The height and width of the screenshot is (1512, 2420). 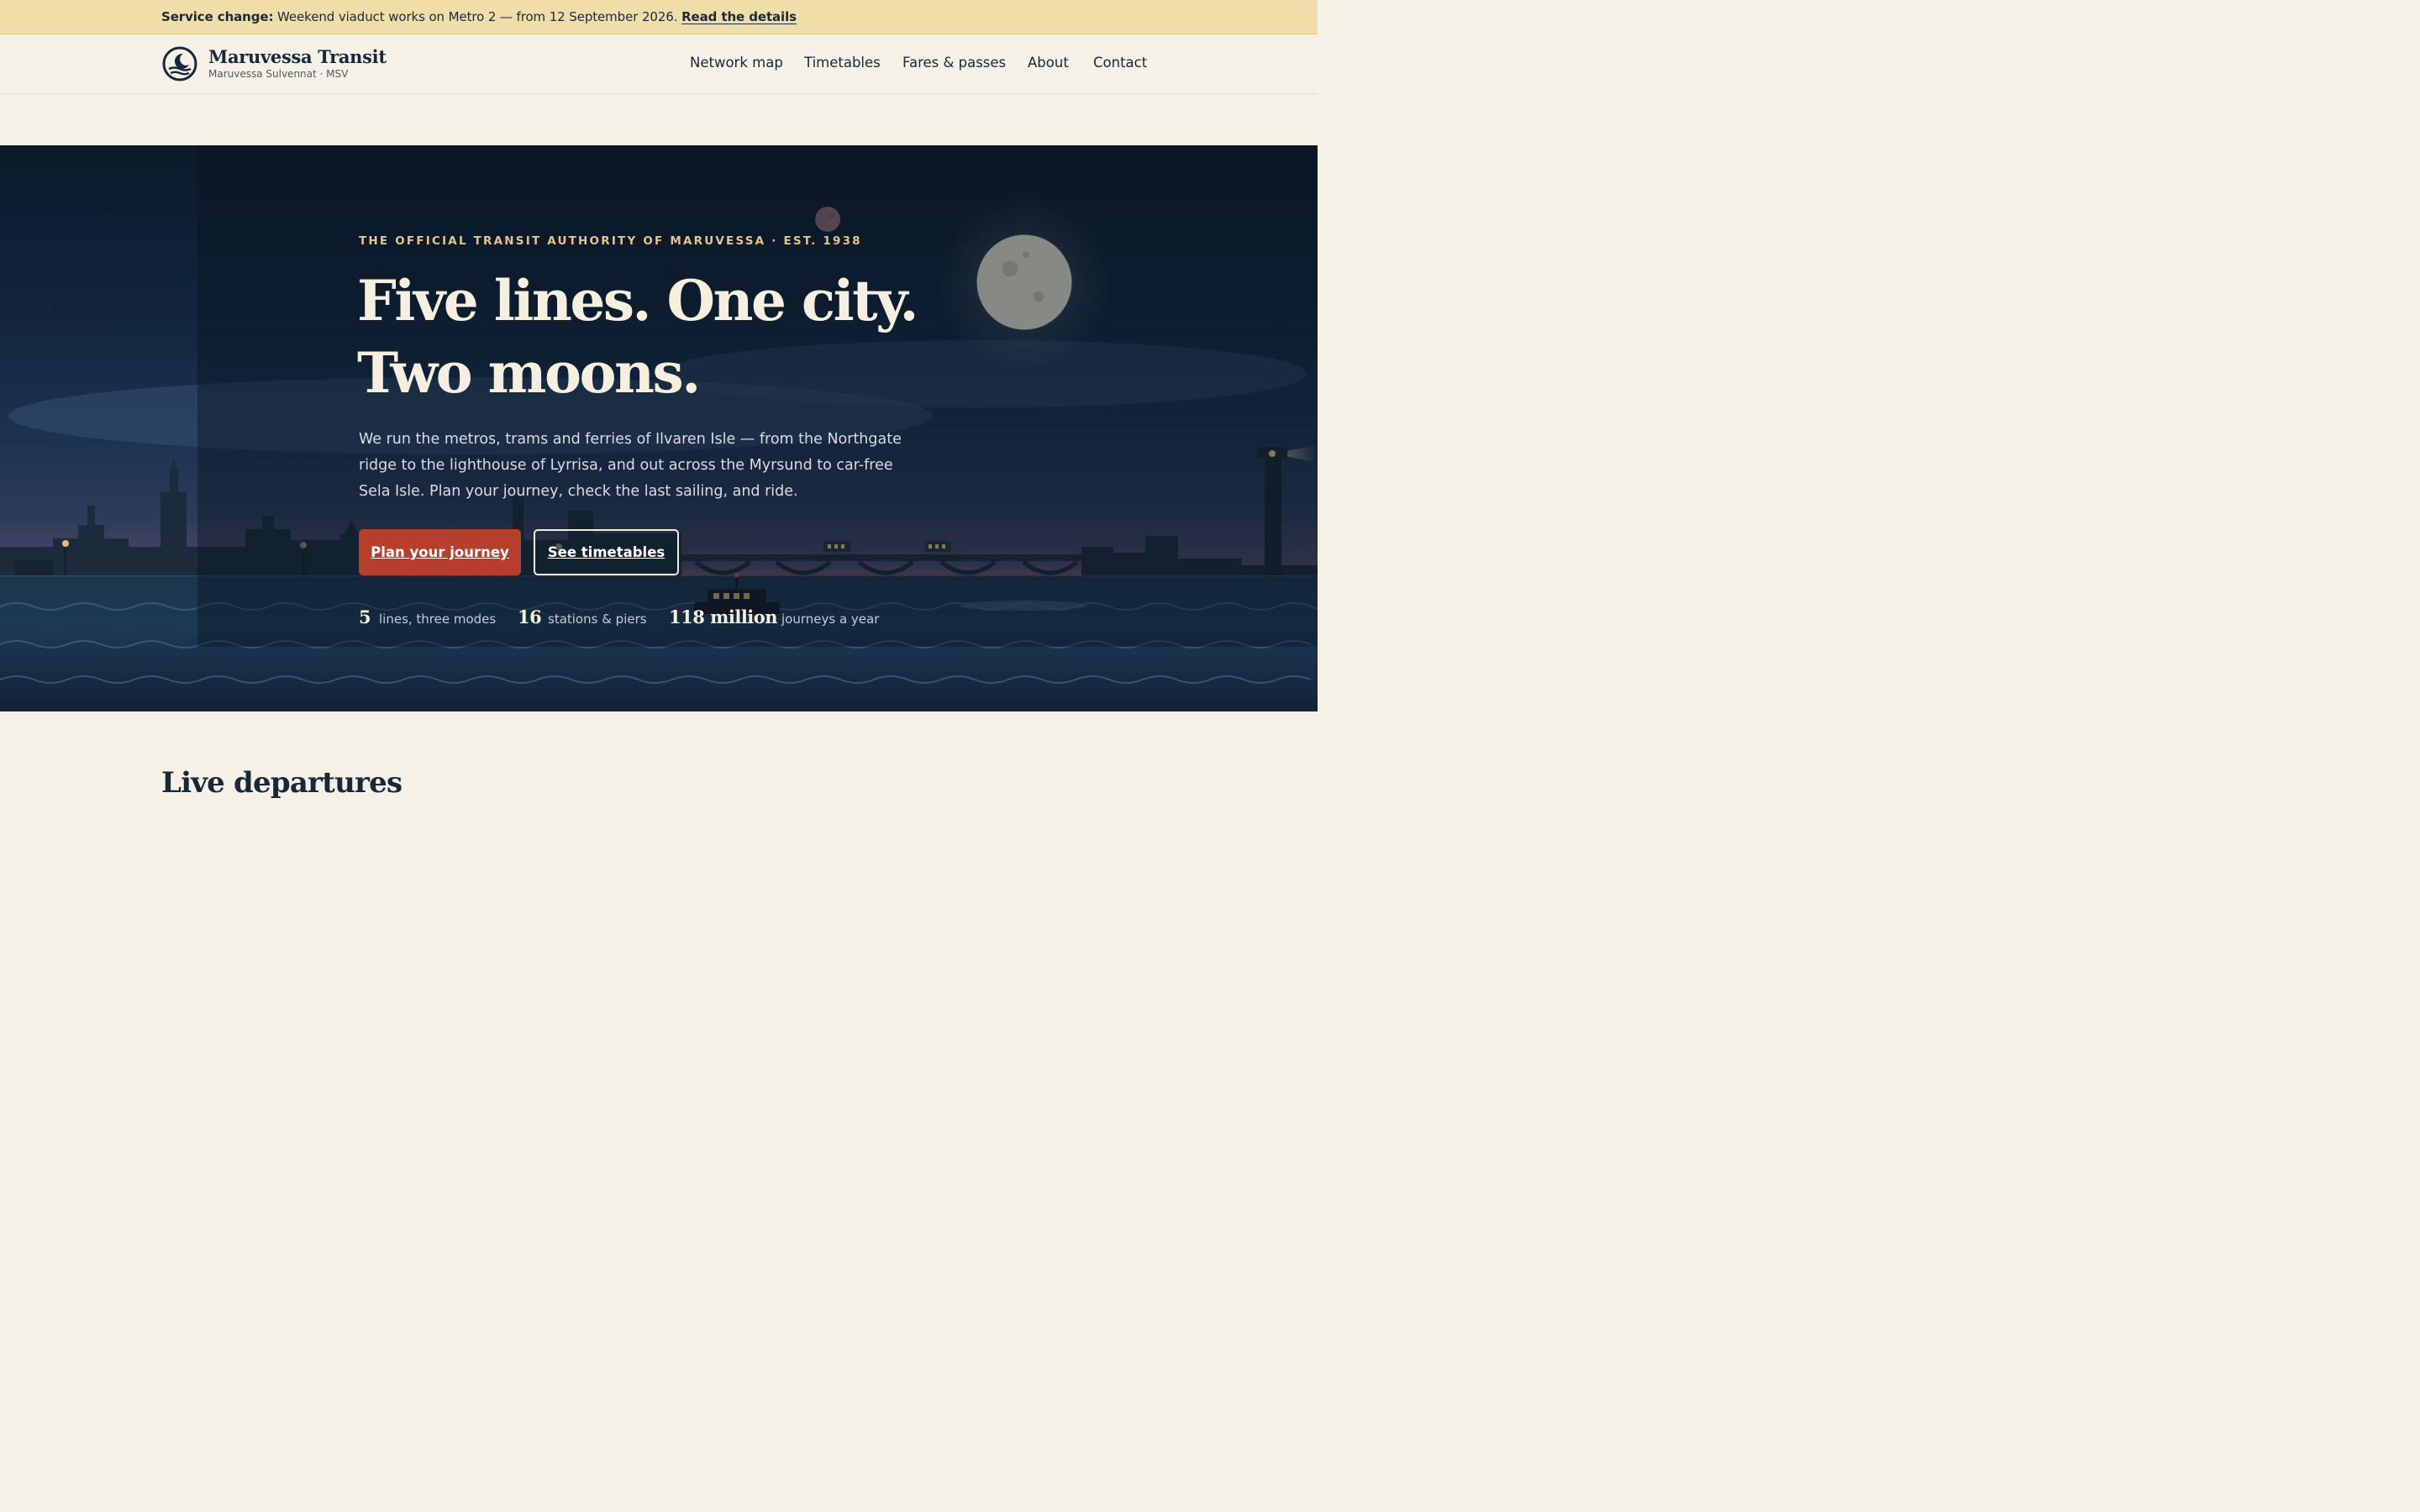 I want to click on headline-line-2: Two moons., so click(x=529, y=373).